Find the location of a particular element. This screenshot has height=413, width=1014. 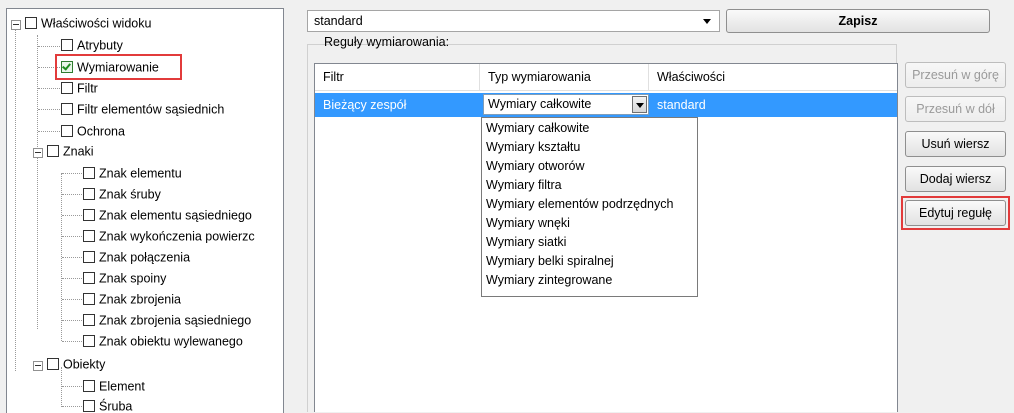

dropdown-option: Wymiary filtra is located at coordinates (589, 185).